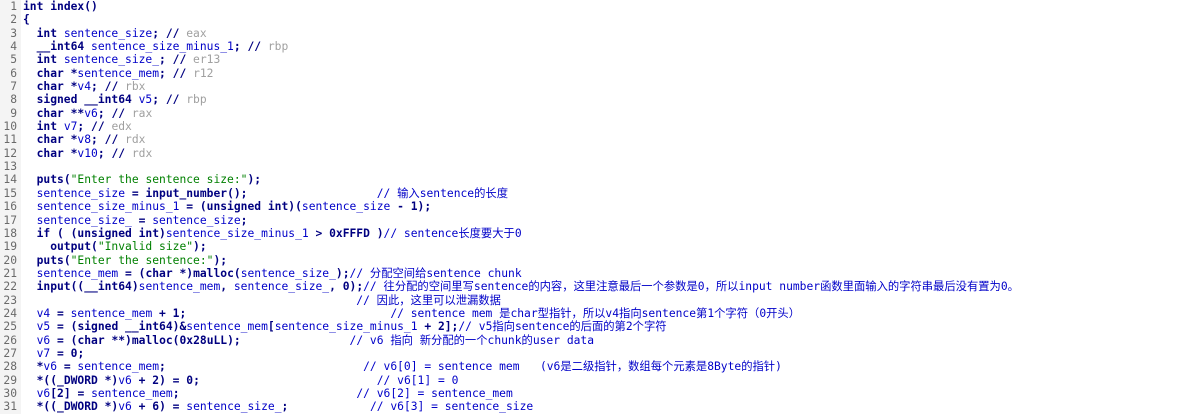  What do you see at coordinates (600, 100) in the screenshot?
I see `code-line: 8 signed __int64 v5; // rbp` at bounding box center [600, 100].